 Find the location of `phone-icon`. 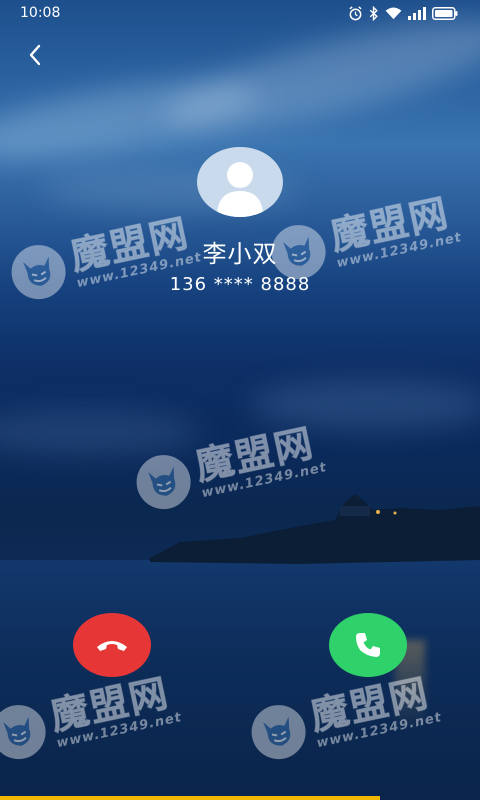

phone-icon is located at coordinates (368, 645).